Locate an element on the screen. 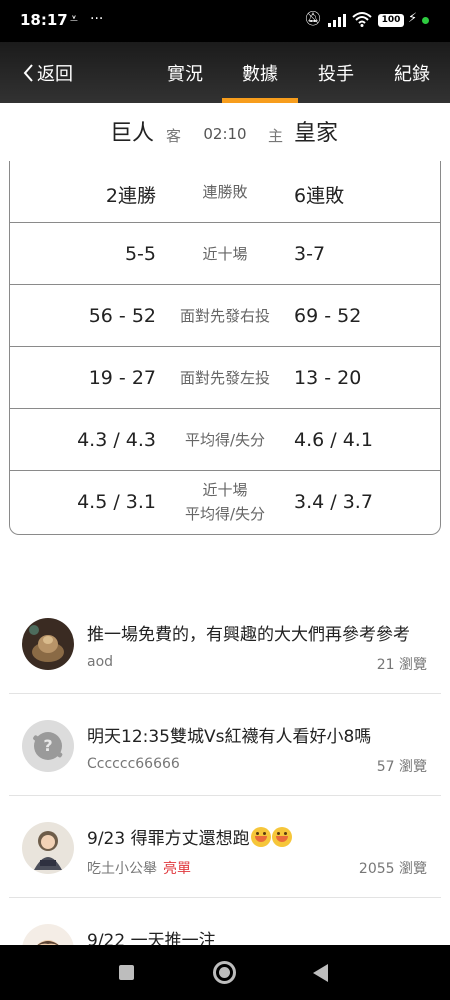 This screenshot has height=1000, width=450. post-title-text: 9/23 得罪方丈還想跑 is located at coordinates (168, 839).